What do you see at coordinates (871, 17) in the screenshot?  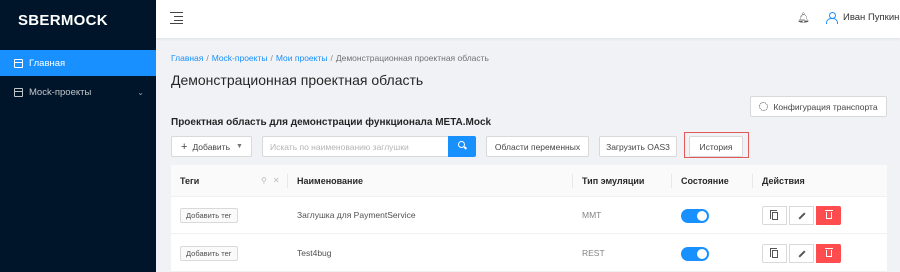 I see `user-name: Иван Пупкин` at bounding box center [871, 17].